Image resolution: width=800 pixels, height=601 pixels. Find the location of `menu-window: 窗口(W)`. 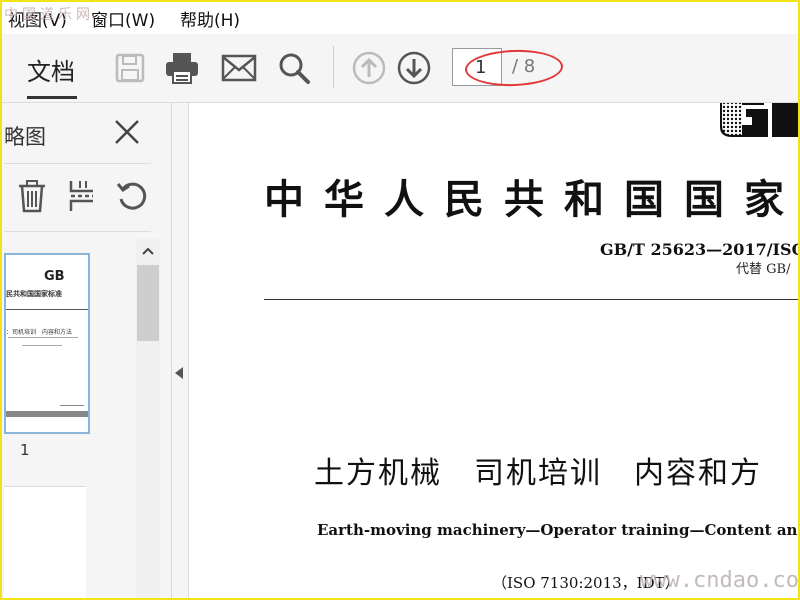

menu-window: 窗口(W) is located at coordinates (123, 18).